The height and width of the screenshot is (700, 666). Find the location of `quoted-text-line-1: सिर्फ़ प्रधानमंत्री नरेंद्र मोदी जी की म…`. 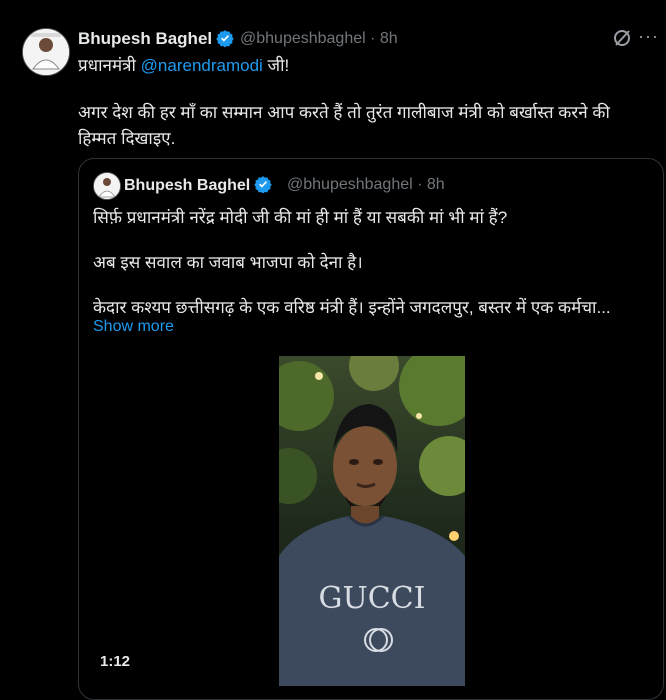

quoted-text-line-1: सिर्फ़ प्रधानमंत्री नरेंद्र मोदी जी की म… is located at coordinates (300, 217).